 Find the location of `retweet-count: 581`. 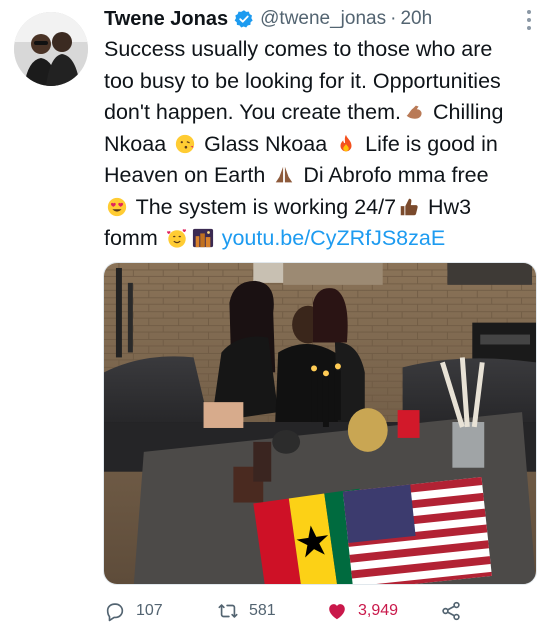

retweet-count: 581 is located at coordinates (262, 610).